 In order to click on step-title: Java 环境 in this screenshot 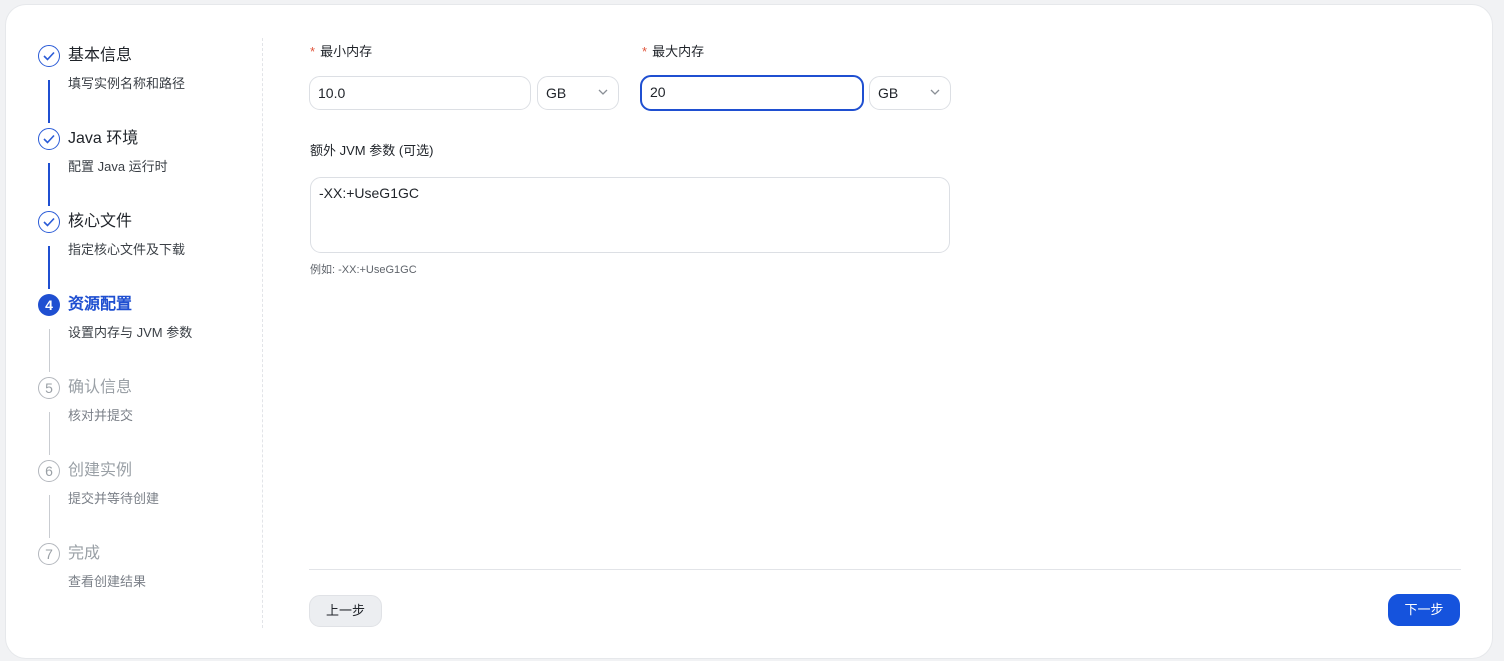, I will do `click(103, 138)`.